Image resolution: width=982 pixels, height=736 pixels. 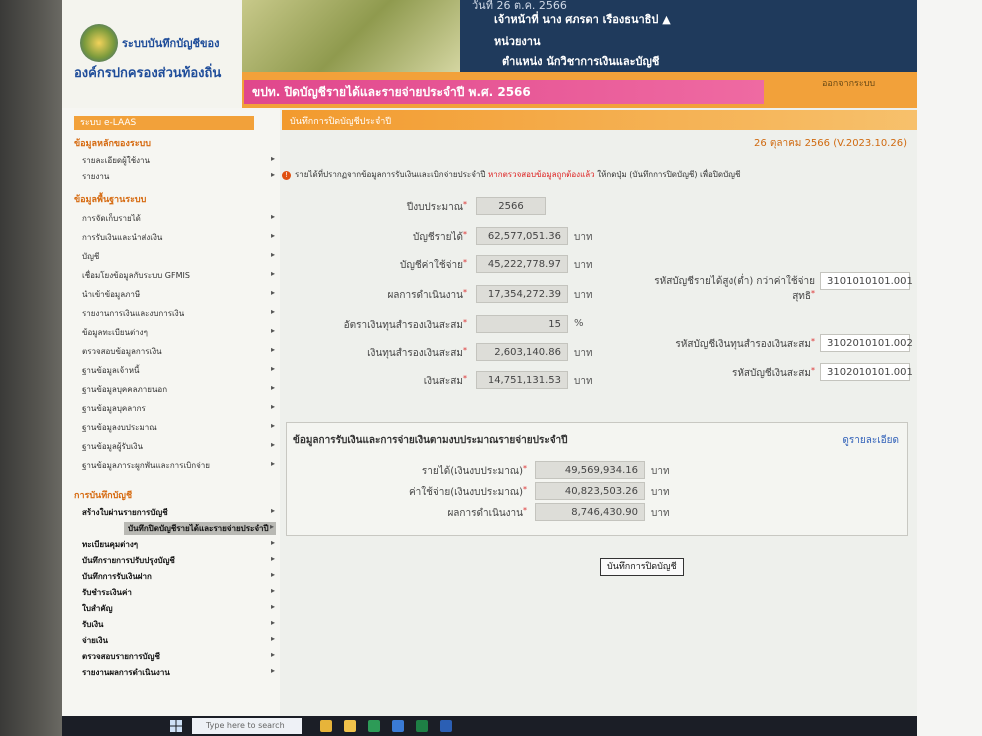 I want to click on taskview-icon, so click(x=326, y=726).